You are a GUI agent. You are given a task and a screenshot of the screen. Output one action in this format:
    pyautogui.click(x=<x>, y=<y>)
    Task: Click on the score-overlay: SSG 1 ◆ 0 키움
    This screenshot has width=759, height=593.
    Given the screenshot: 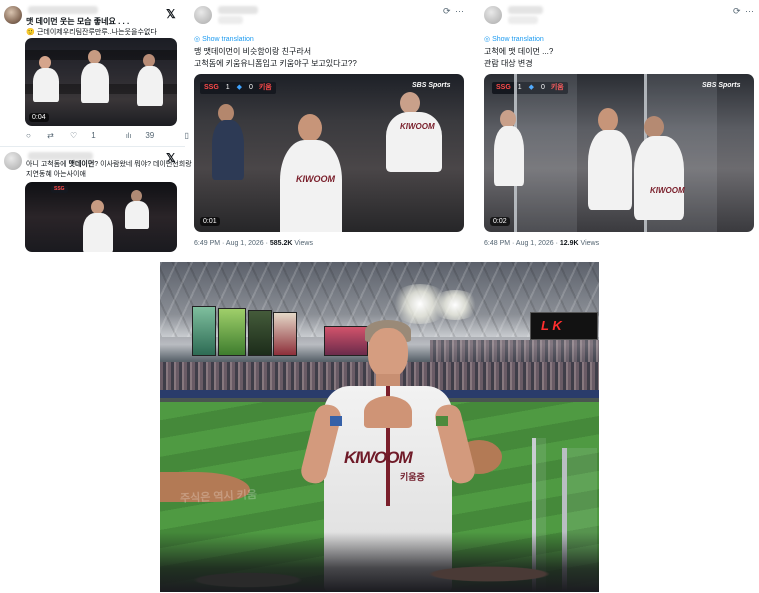 What is the action you would take?
    pyautogui.click(x=238, y=88)
    